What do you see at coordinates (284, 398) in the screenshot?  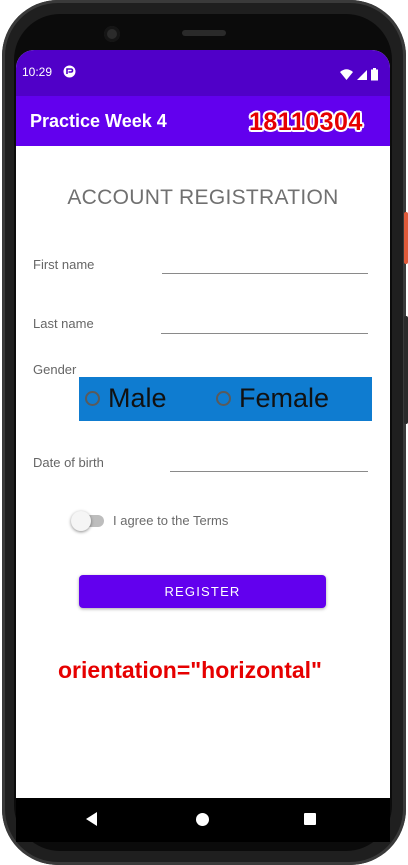 I see `gender-female-label: Female` at bounding box center [284, 398].